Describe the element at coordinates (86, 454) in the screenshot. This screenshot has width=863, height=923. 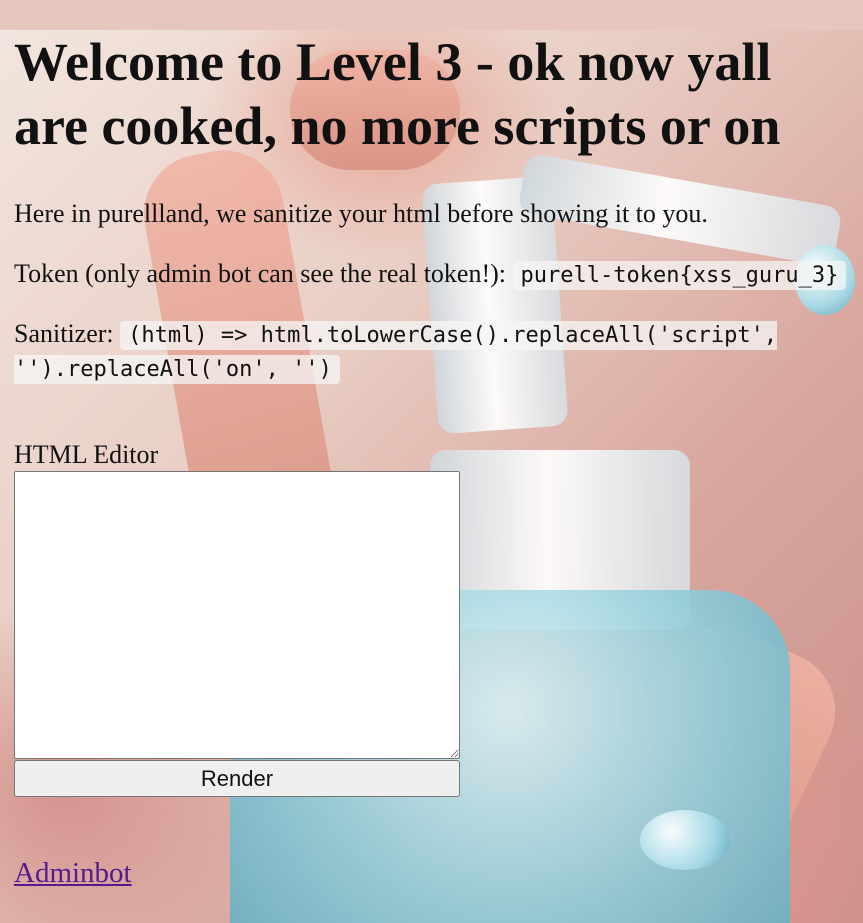
I see `html-editor-label: HTML Editor` at that location.